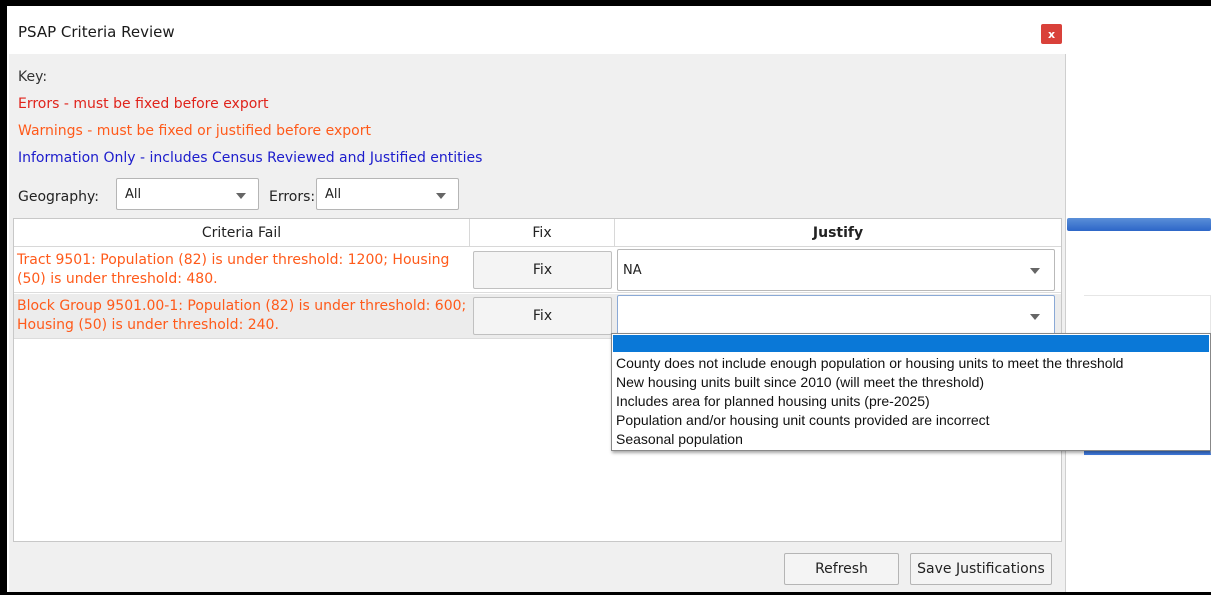 This screenshot has height=595, width=1211. What do you see at coordinates (58, 197) in the screenshot?
I see `geography-label: Geography:` at bounding box center [58, 197].